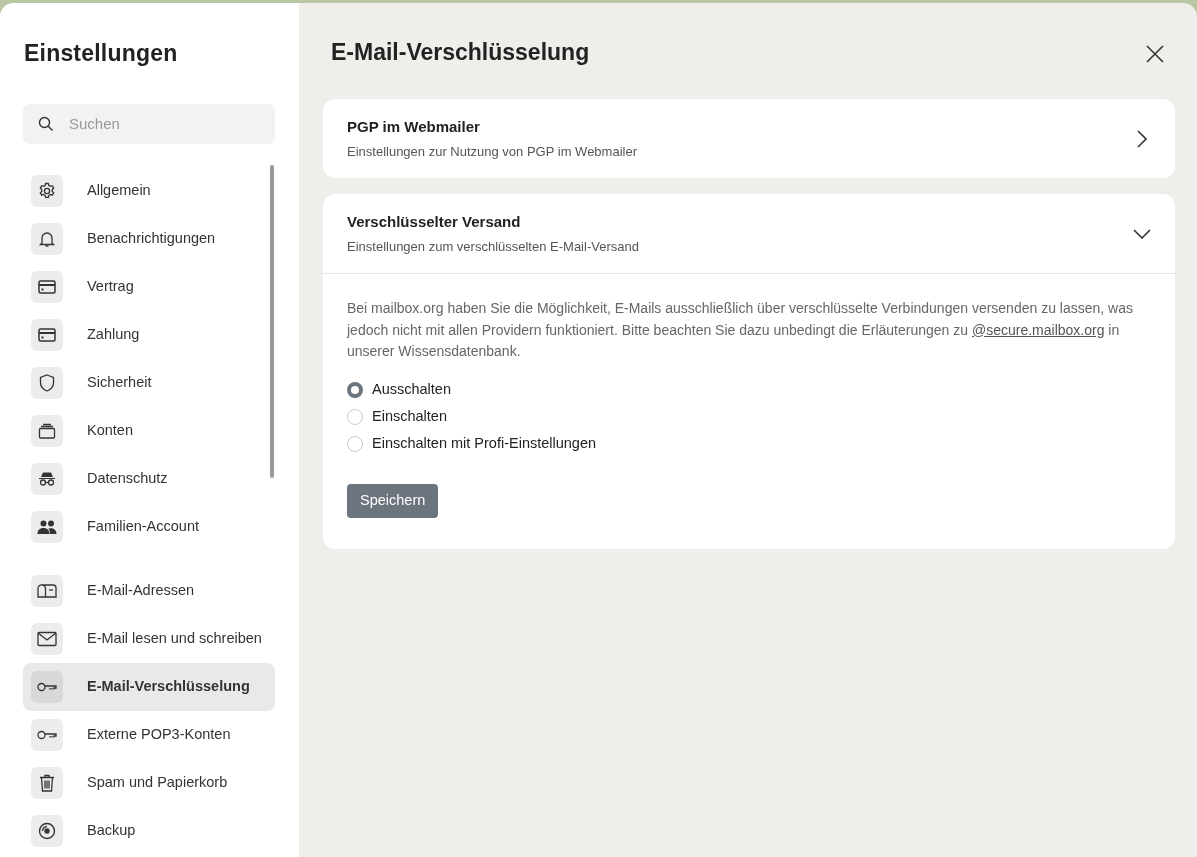  Describe the element at coordinates (149, 782) in the screenshot. I see `sidebar-item: Spam und Papierkorb` at that location.